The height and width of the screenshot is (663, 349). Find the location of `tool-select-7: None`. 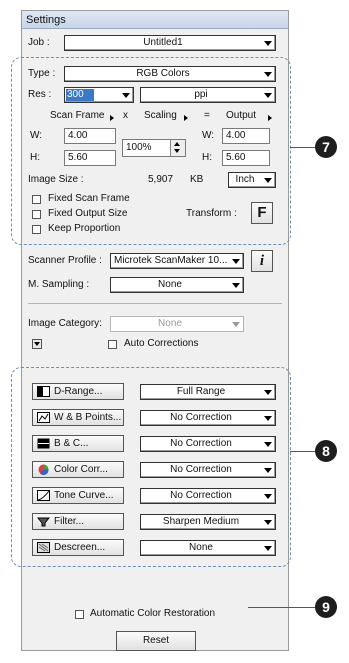

tool-select-7: None is located at coordinates (208, 548).